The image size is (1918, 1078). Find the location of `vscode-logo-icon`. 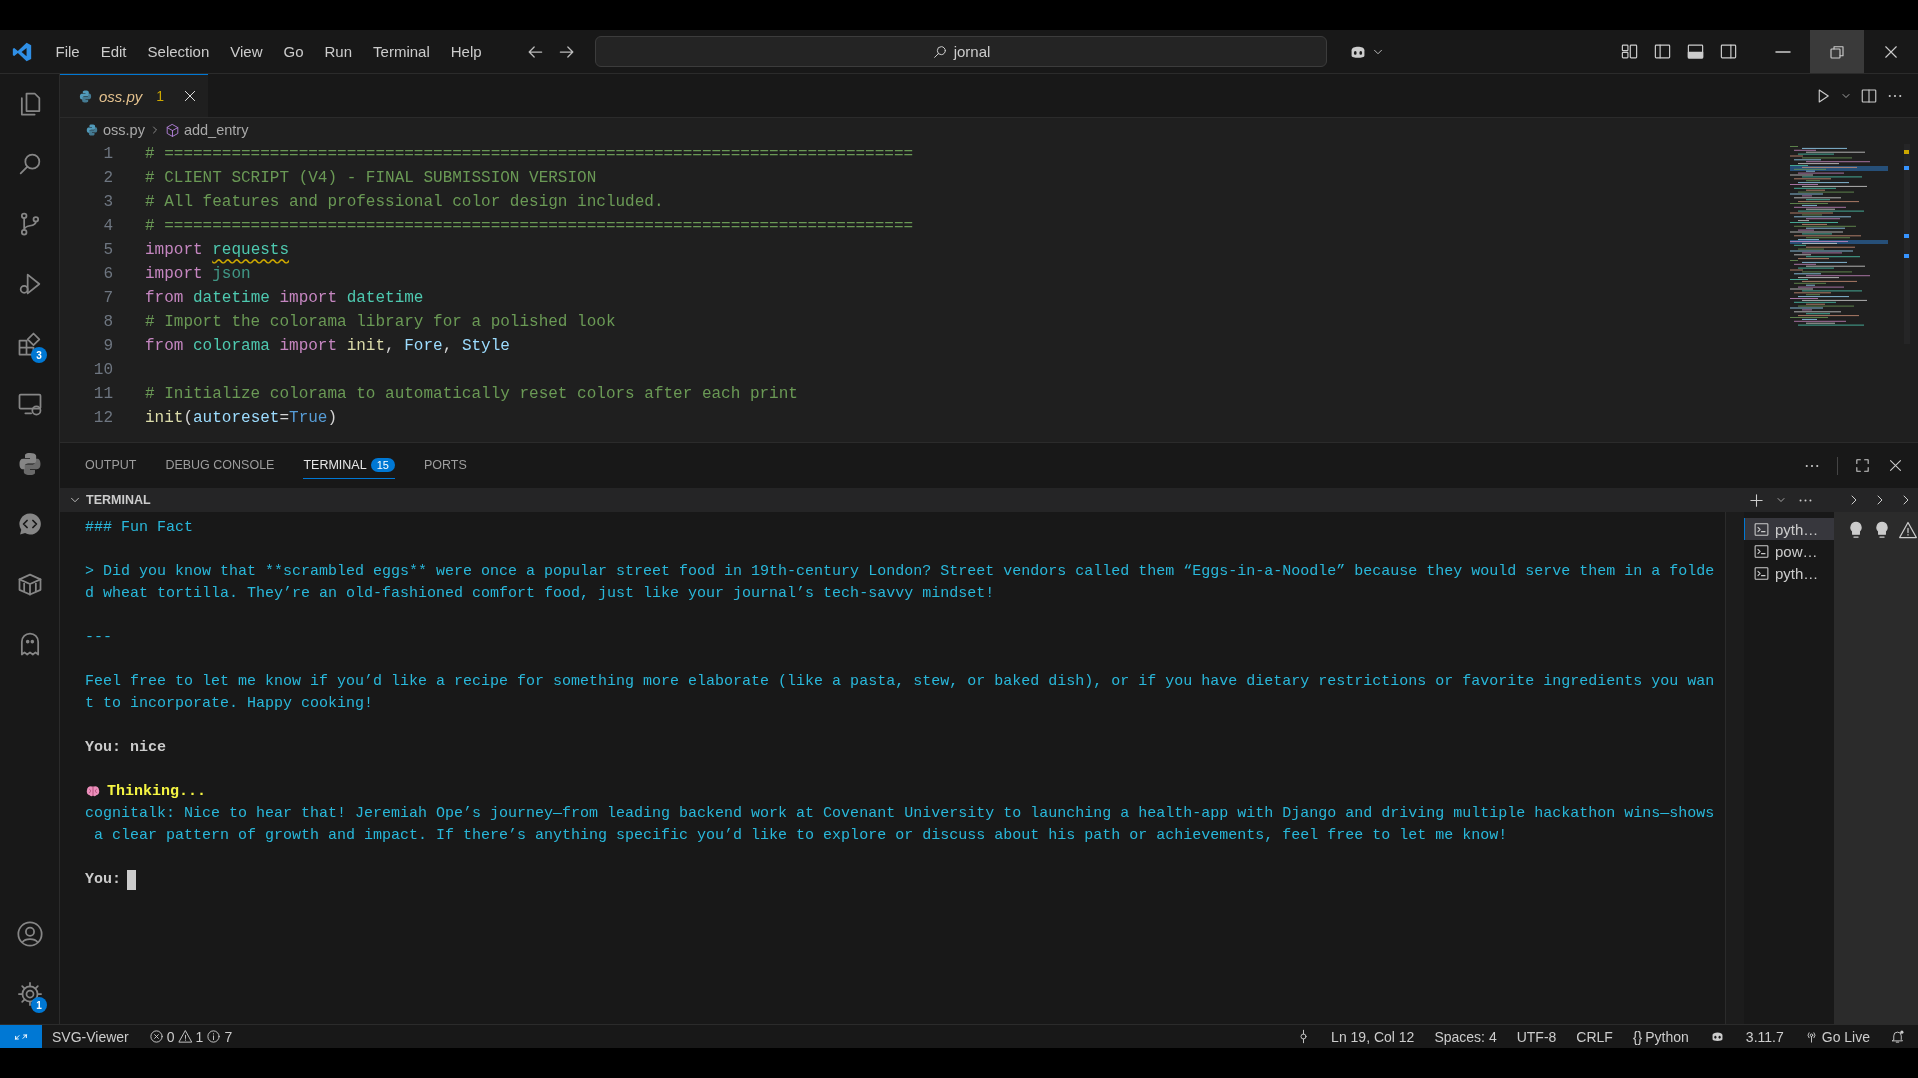

vscode-logo-icon is located at coordinates (22, 51).